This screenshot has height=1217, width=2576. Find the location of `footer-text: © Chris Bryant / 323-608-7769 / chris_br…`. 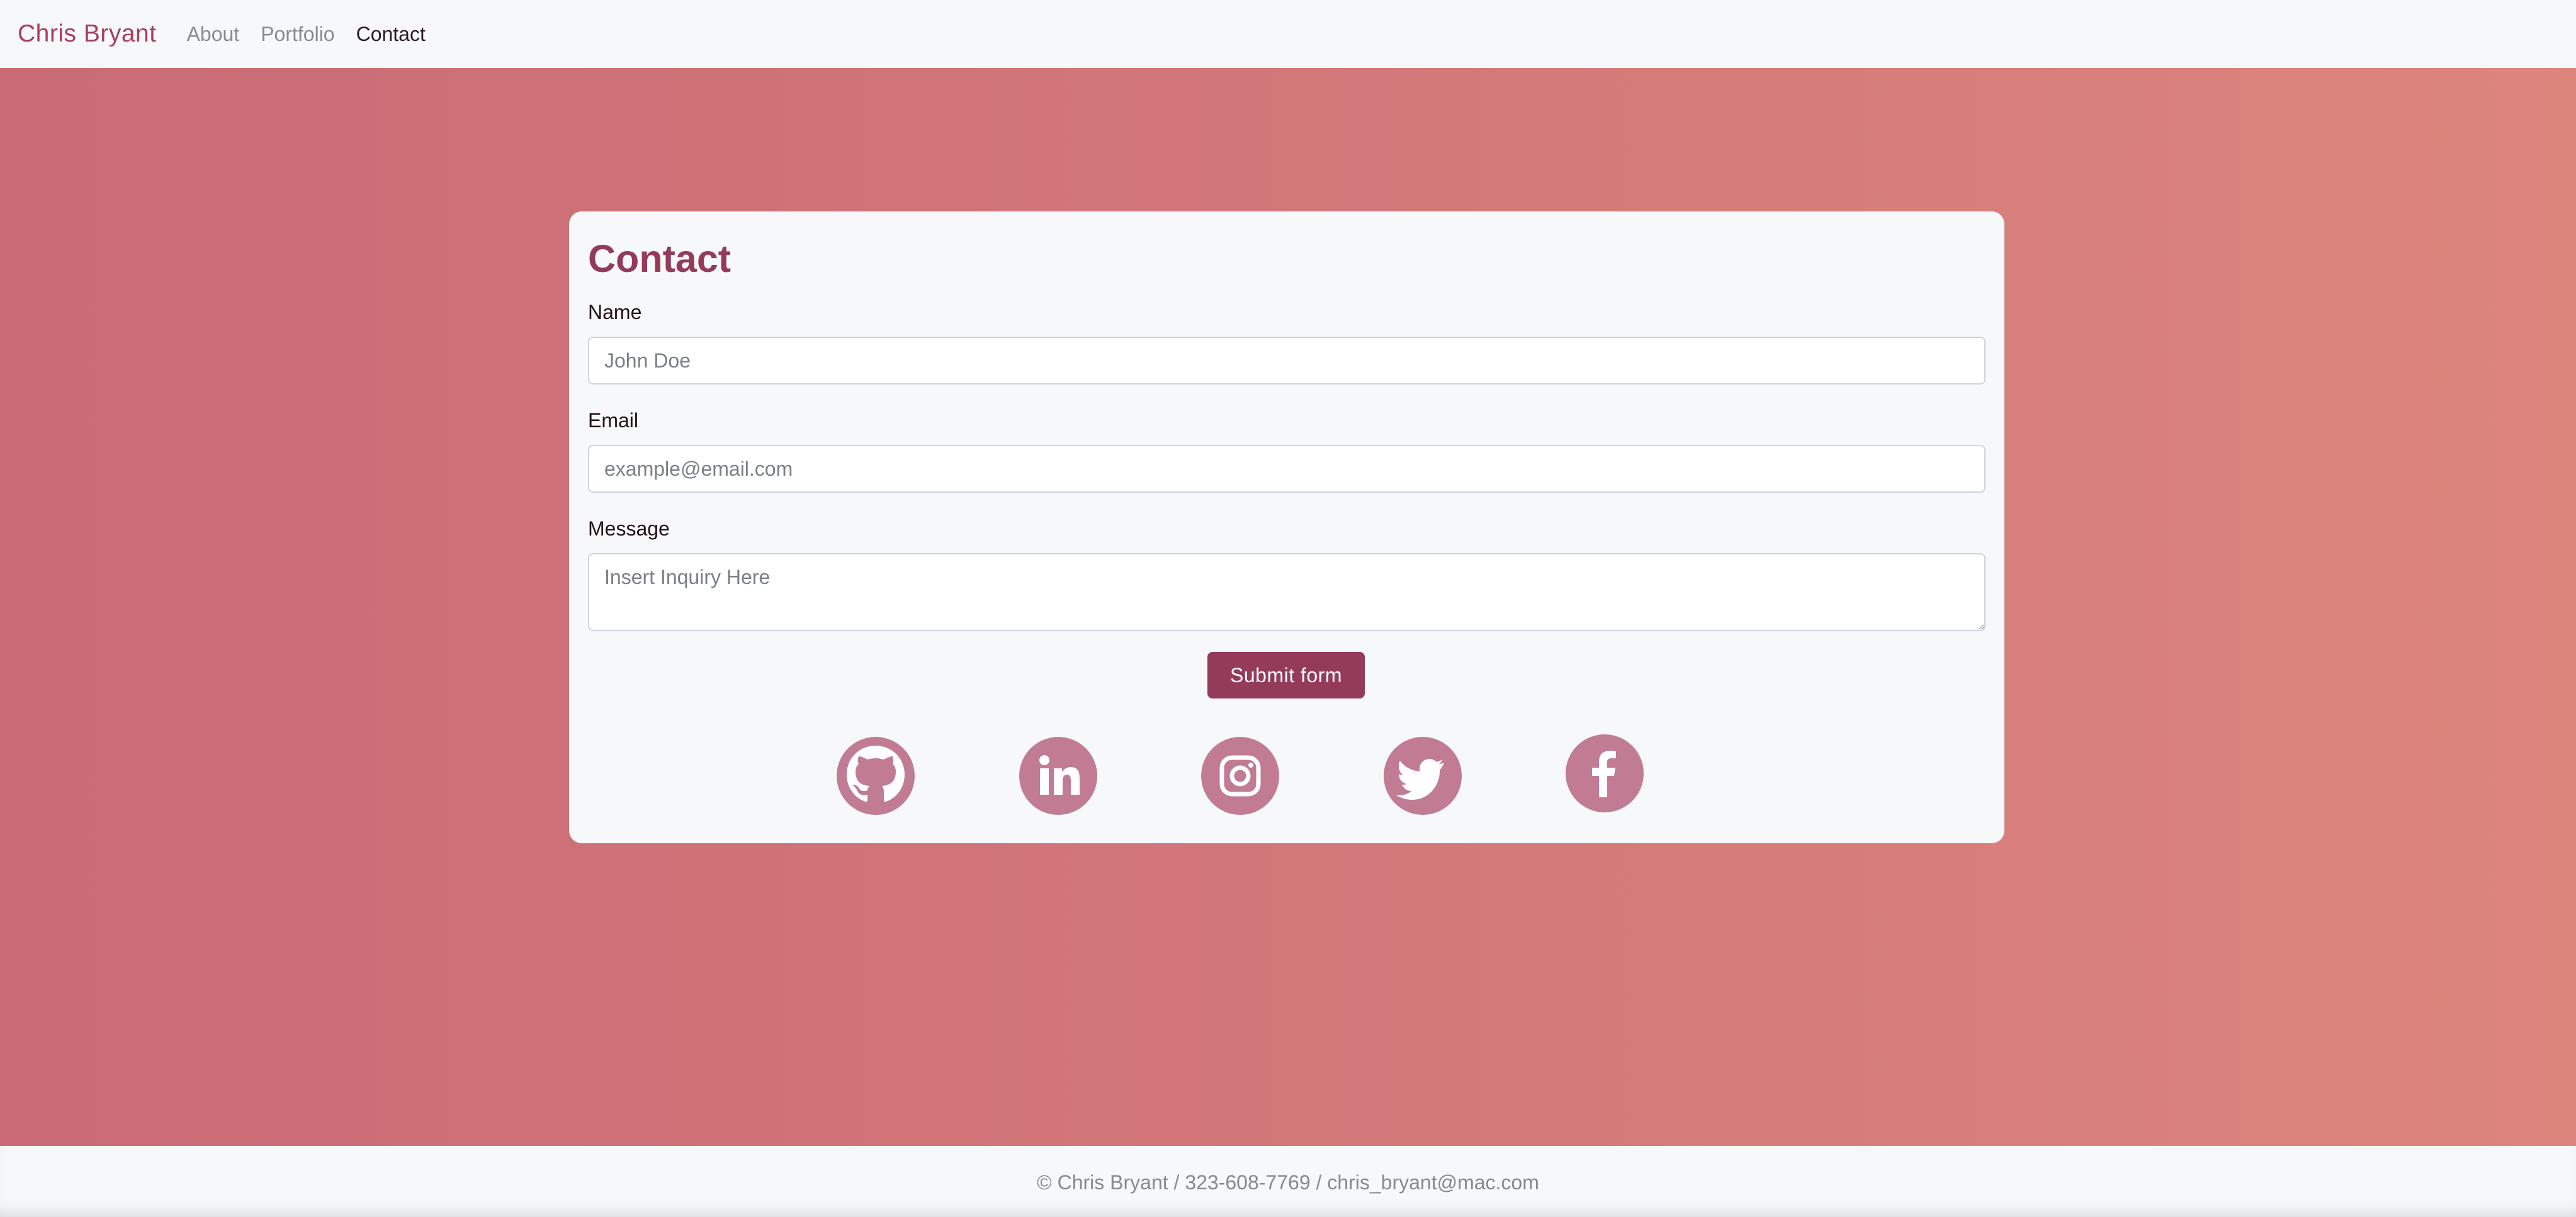

footer-text: © Chris Bryant / 323-608-7769 / chris_br… is located at coordinates (1288, 1182).